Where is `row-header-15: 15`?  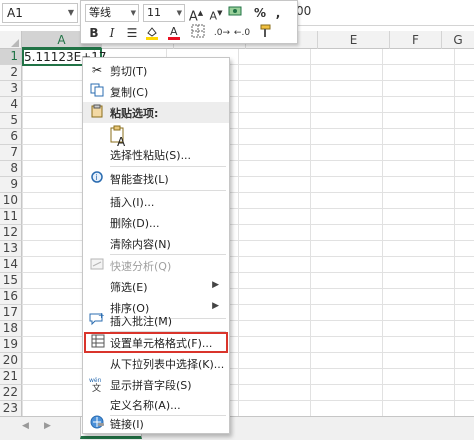
row-header-15: 15 is located at coordinates (11, 281).